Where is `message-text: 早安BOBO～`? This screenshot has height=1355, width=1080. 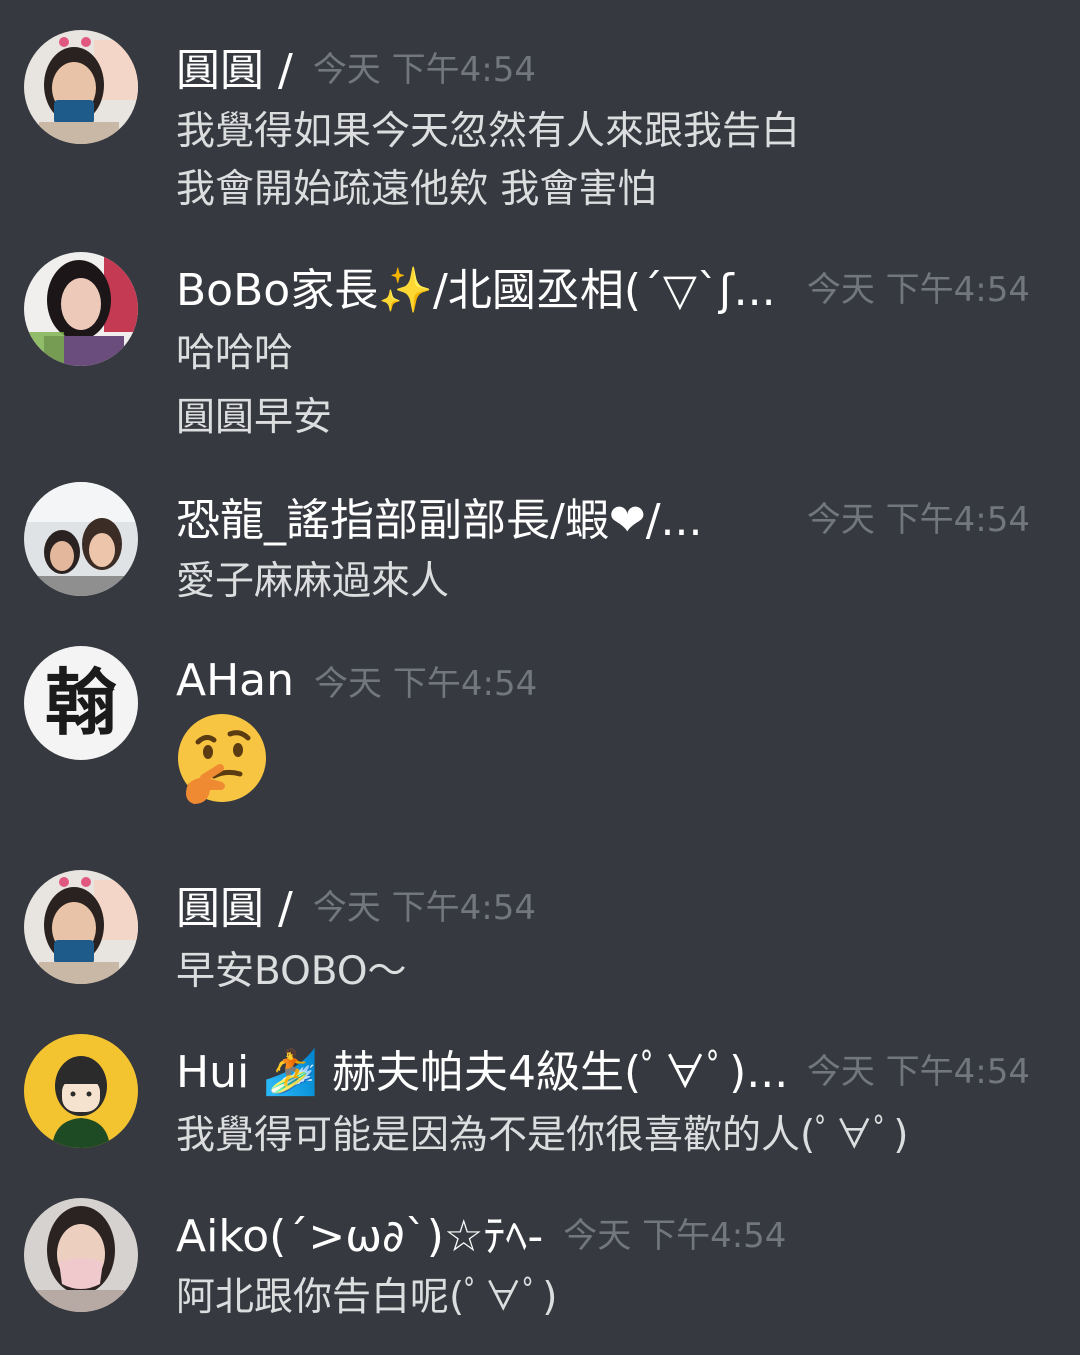
message-text: 早安BOBO～ is located at coordinates (291, 971).